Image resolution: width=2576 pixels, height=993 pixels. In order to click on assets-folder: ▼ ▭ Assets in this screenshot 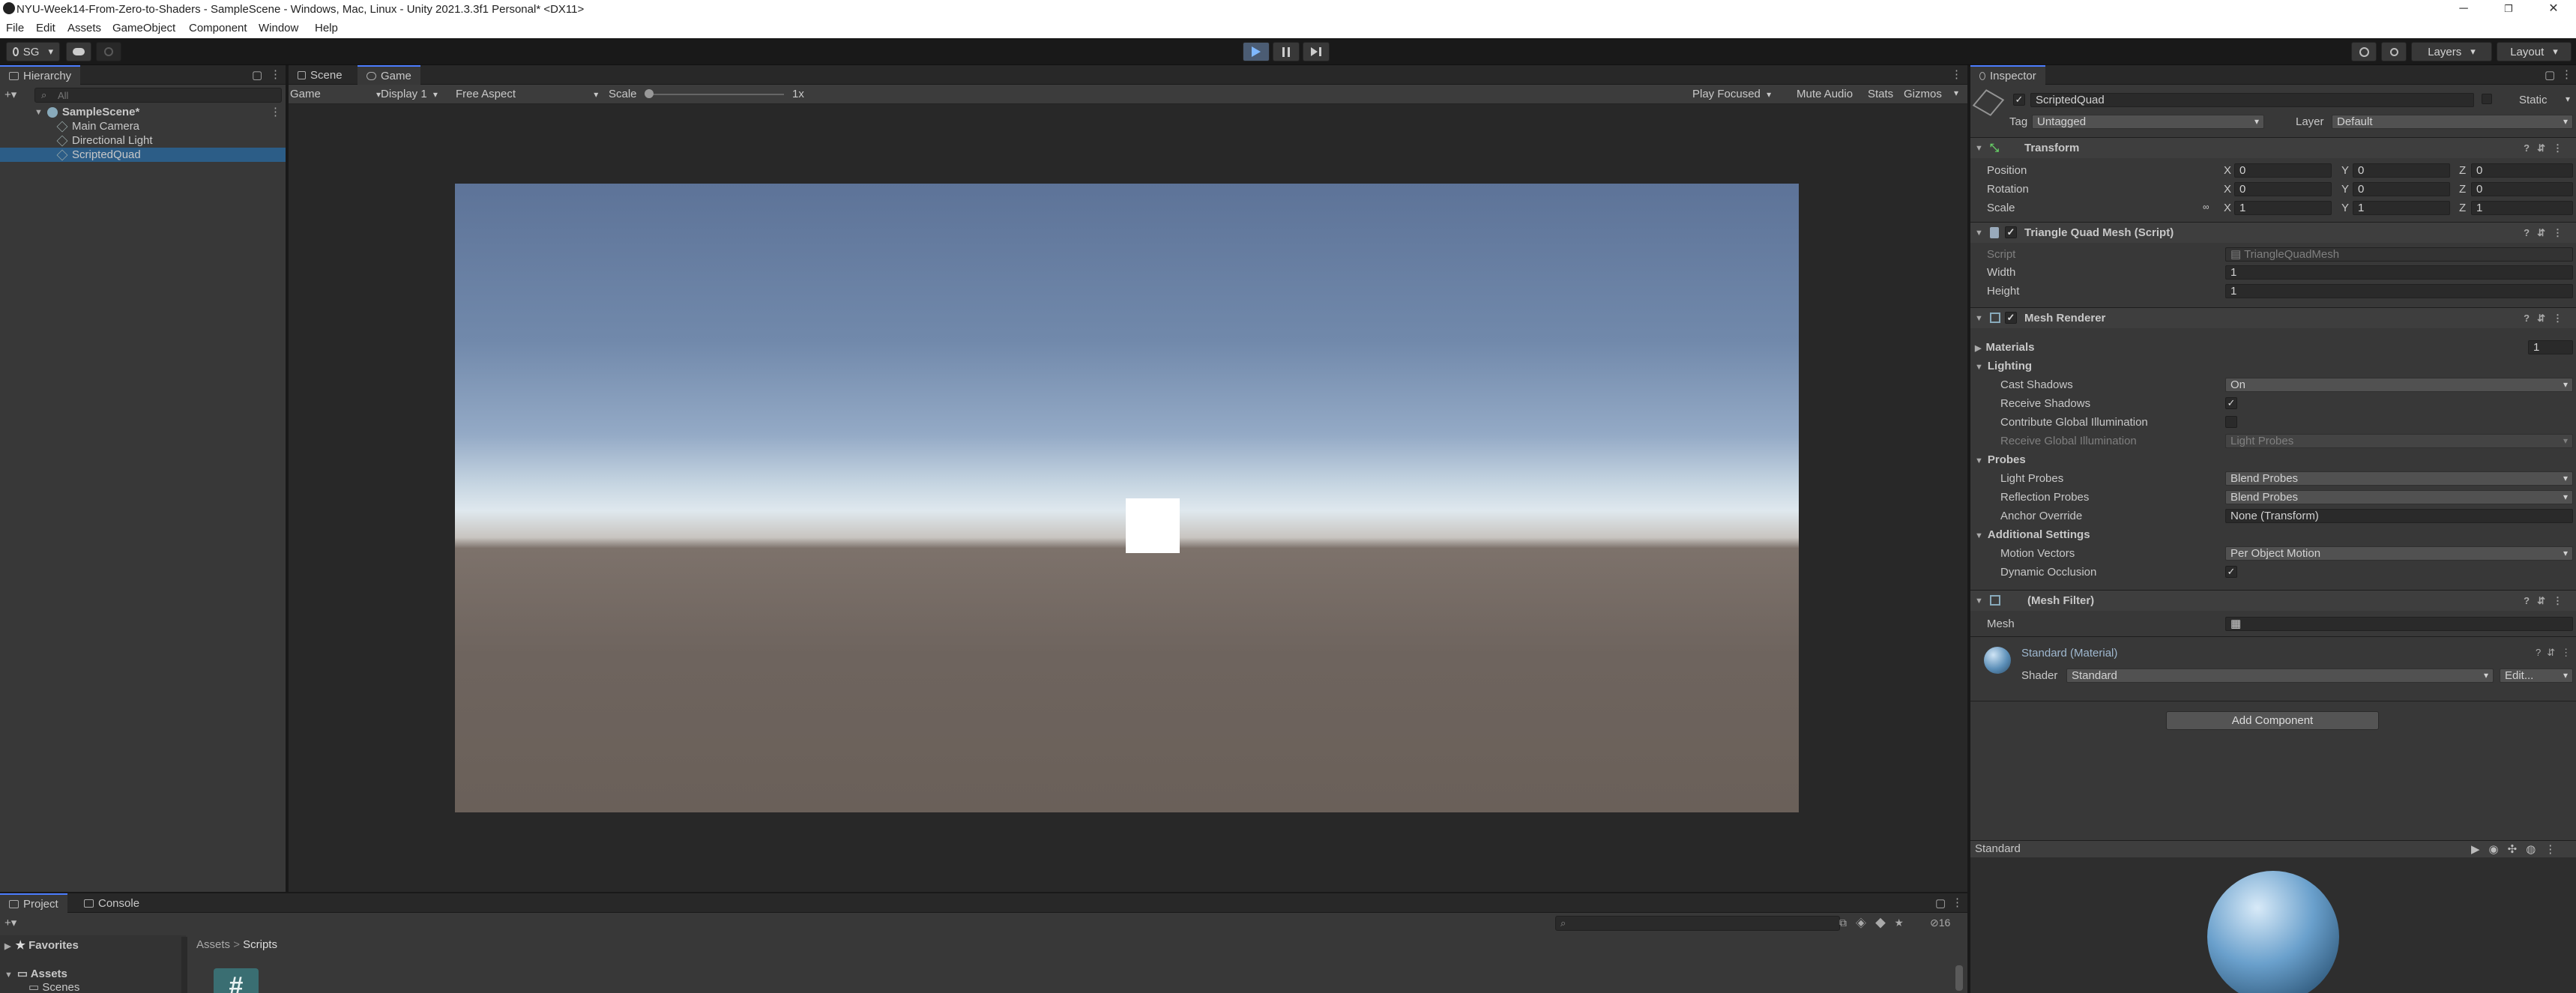, I will do `click(36, 973)`.